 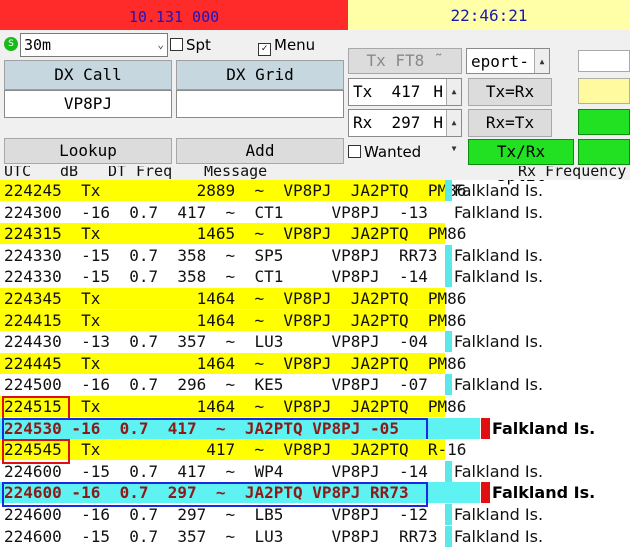 What do you see at coordinates (406, 122) in the screenshot?
I see `rx-frequency-value: 297` at bounding box center [406, 122].